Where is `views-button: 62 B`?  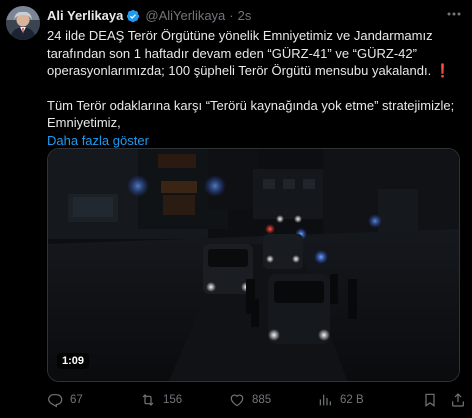 views-button: 62 B is located at coordinates (340, 400).